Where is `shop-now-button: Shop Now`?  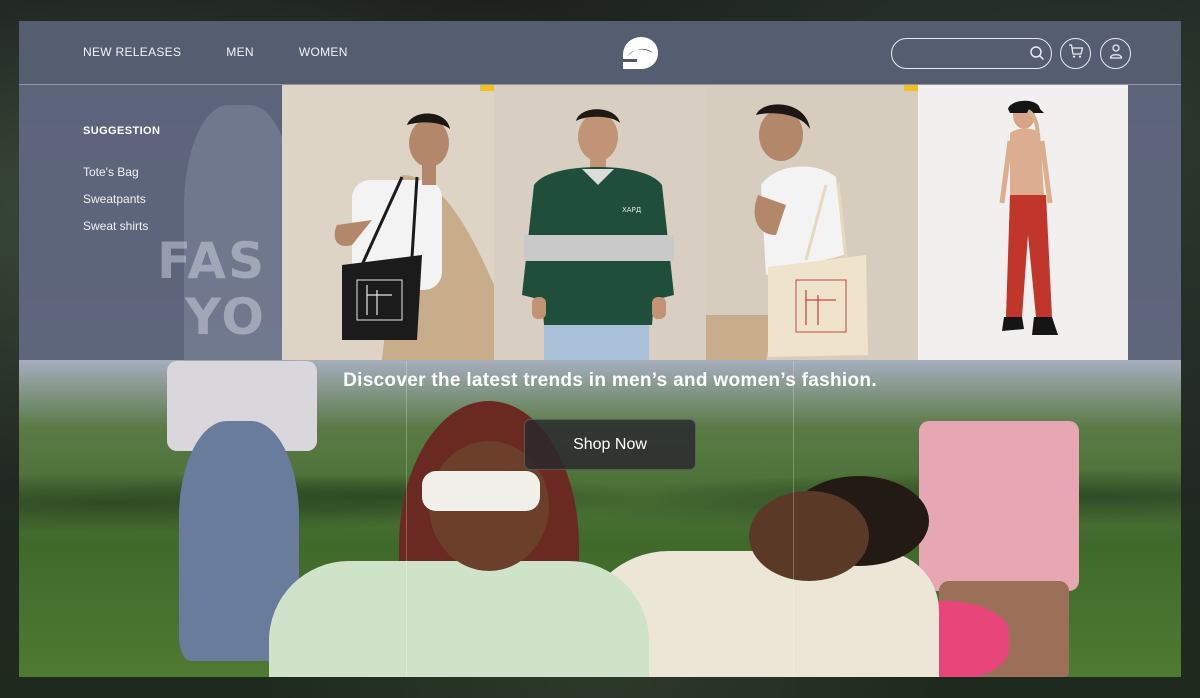 shop-now-button: Shop Now is located at coordinates (610, 444).